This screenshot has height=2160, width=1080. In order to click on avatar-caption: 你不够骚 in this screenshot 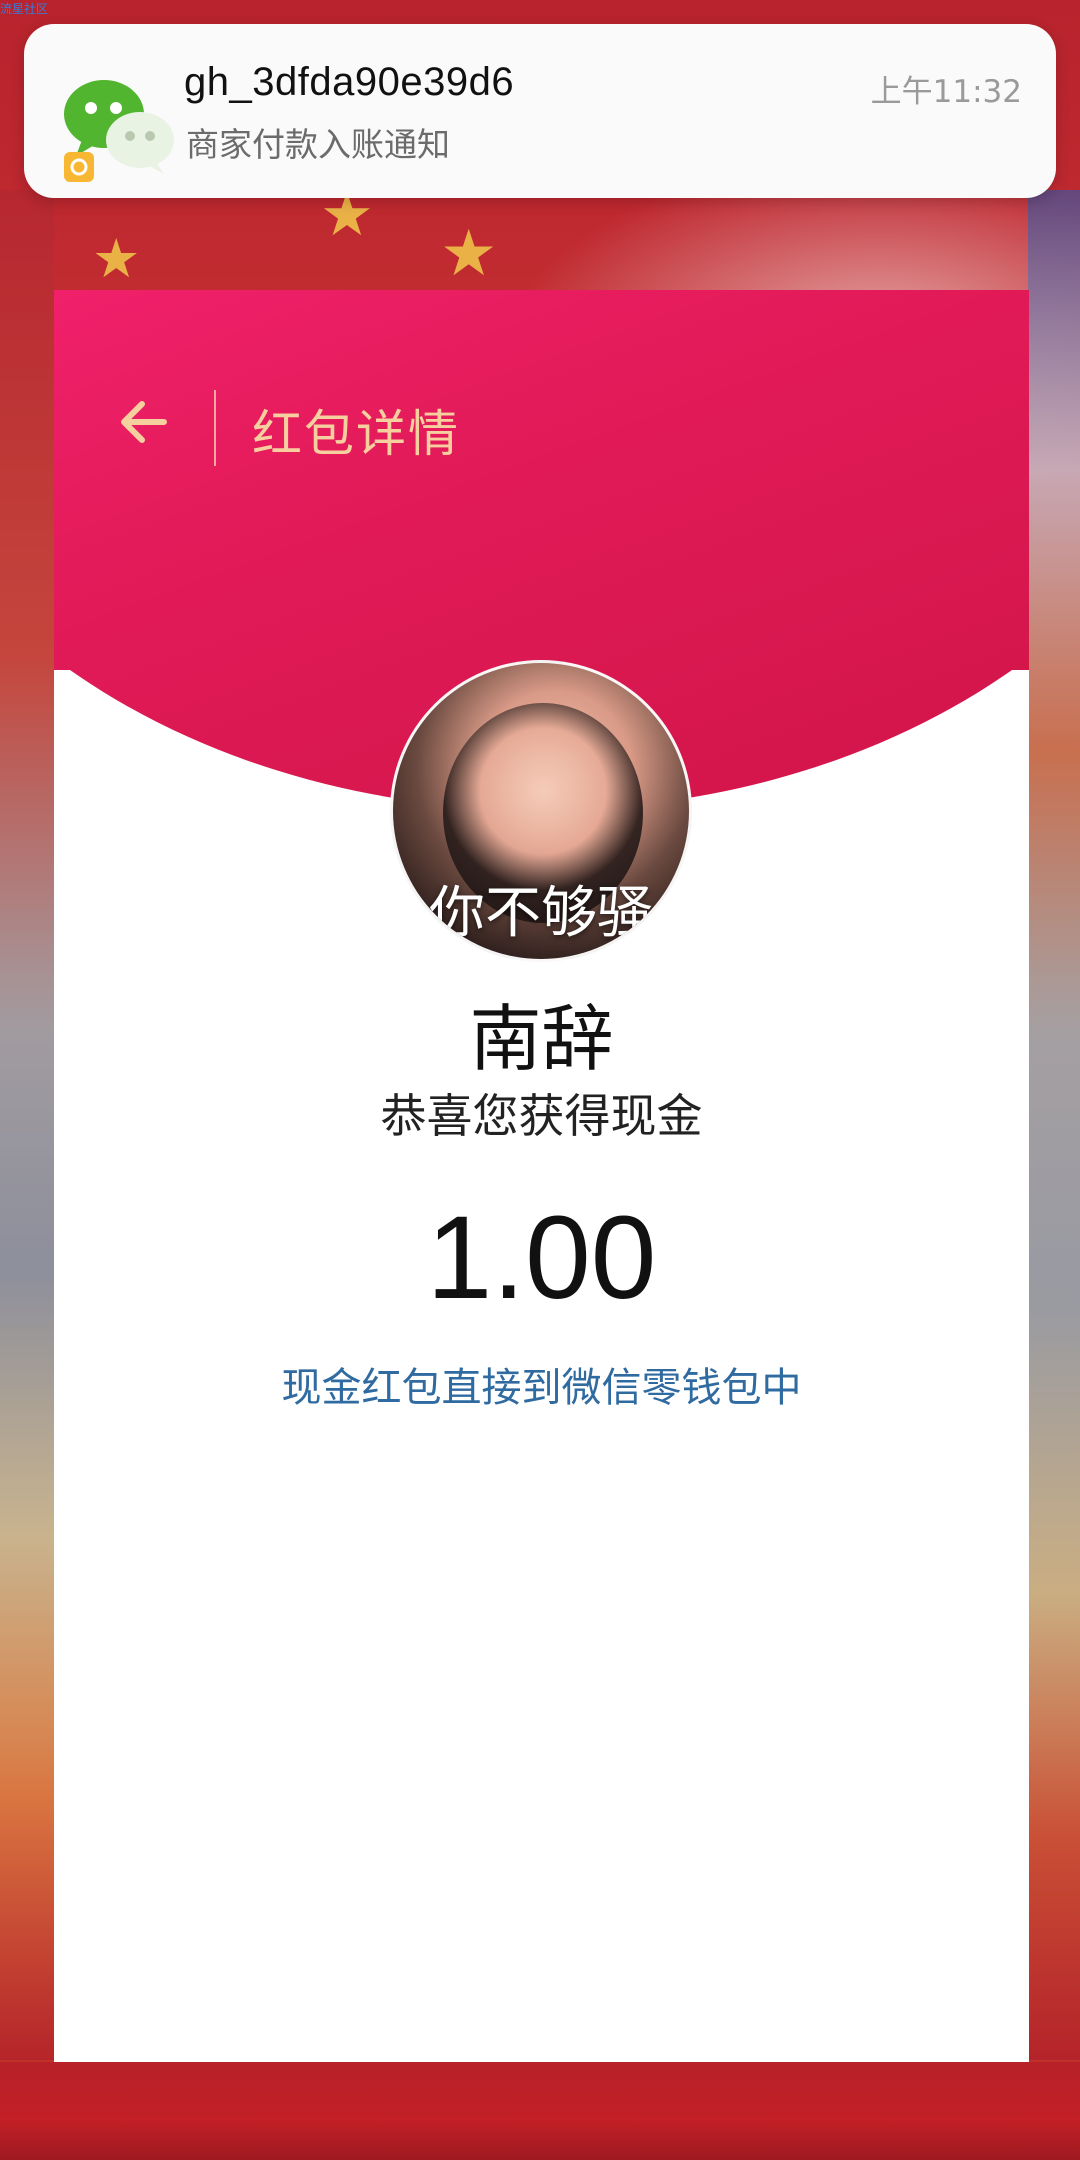, I will do `click(541, 913)`.